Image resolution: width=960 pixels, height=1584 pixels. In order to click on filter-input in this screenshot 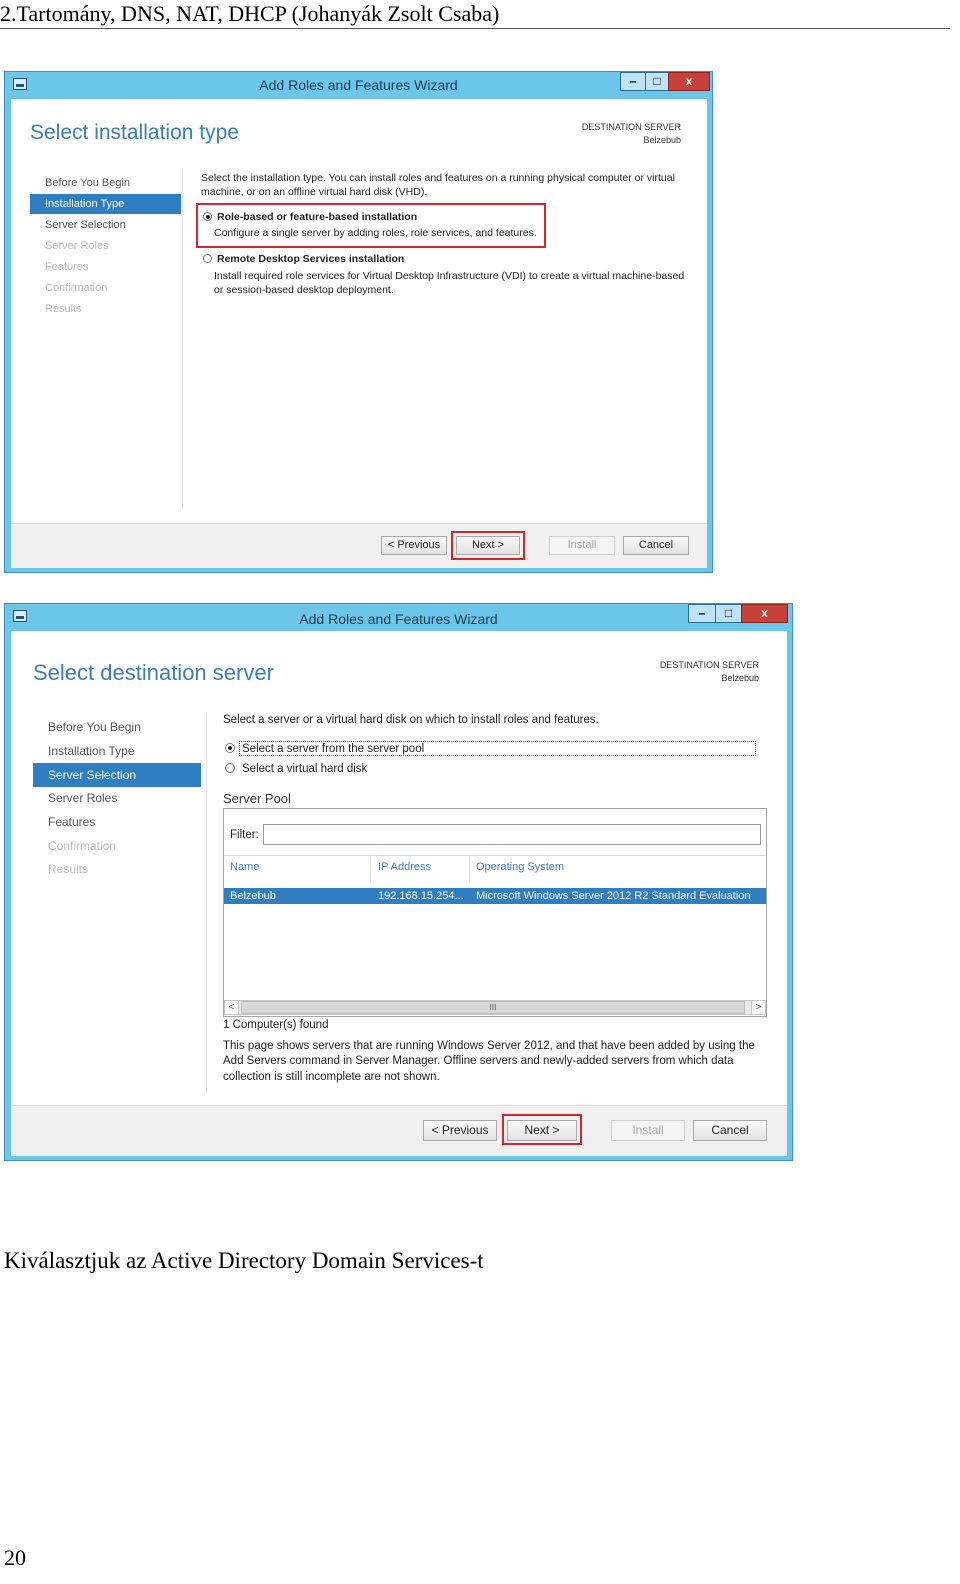, I will do `click(512, 834)`.